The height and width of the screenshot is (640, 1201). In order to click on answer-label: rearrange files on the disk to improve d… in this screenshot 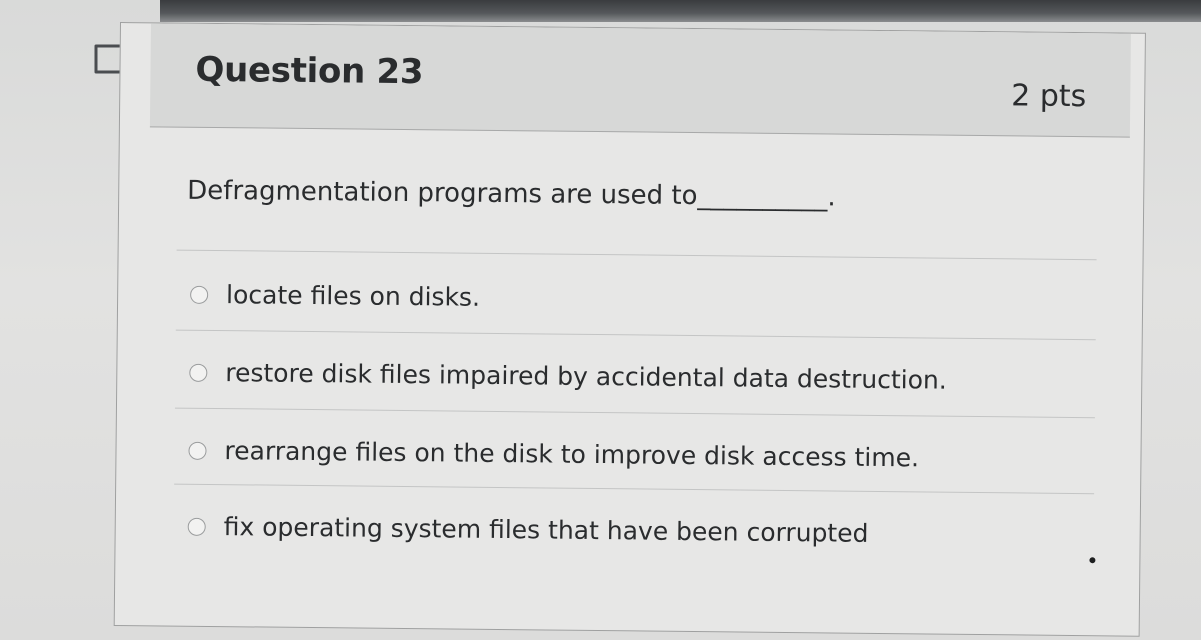, I will do `click(572, 454)`.